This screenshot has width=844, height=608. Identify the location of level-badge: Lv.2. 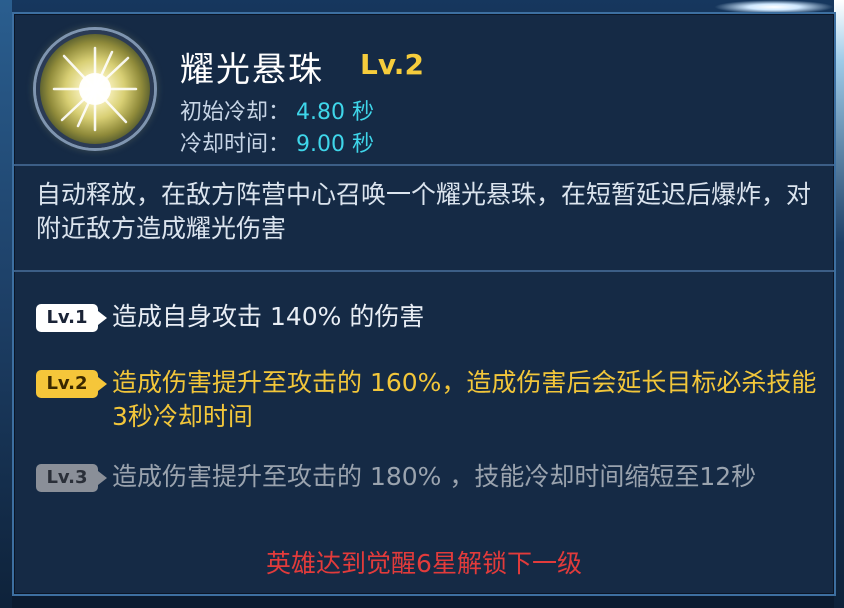
(71, 384).